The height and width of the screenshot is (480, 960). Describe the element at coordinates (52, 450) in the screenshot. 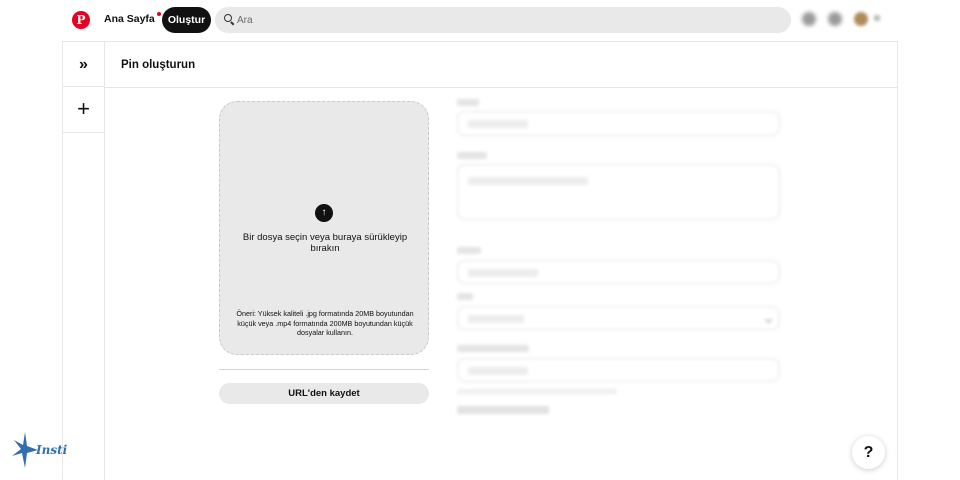

I see `watermark-text: Insti` at that location.